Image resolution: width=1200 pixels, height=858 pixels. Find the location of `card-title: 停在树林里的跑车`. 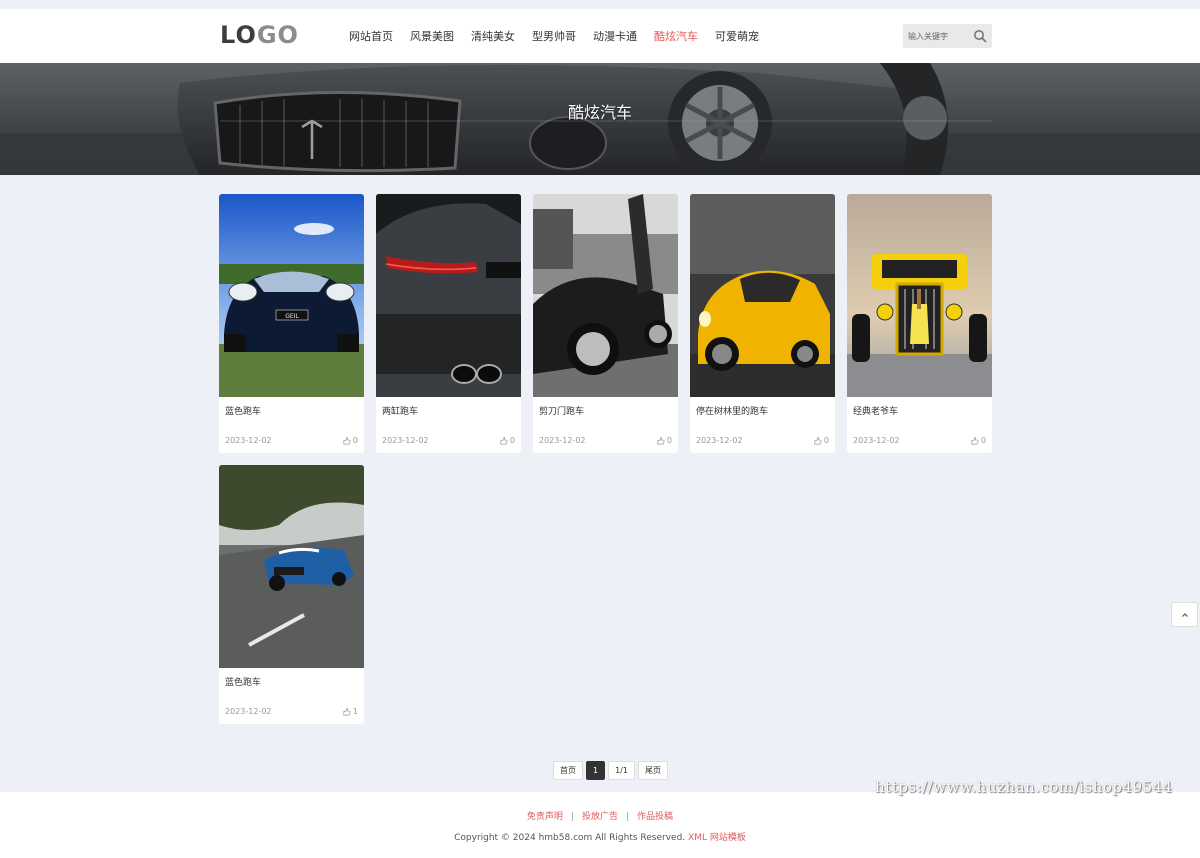

card-title: 停在树林里的跑车 is located at coordinates (732, 410).